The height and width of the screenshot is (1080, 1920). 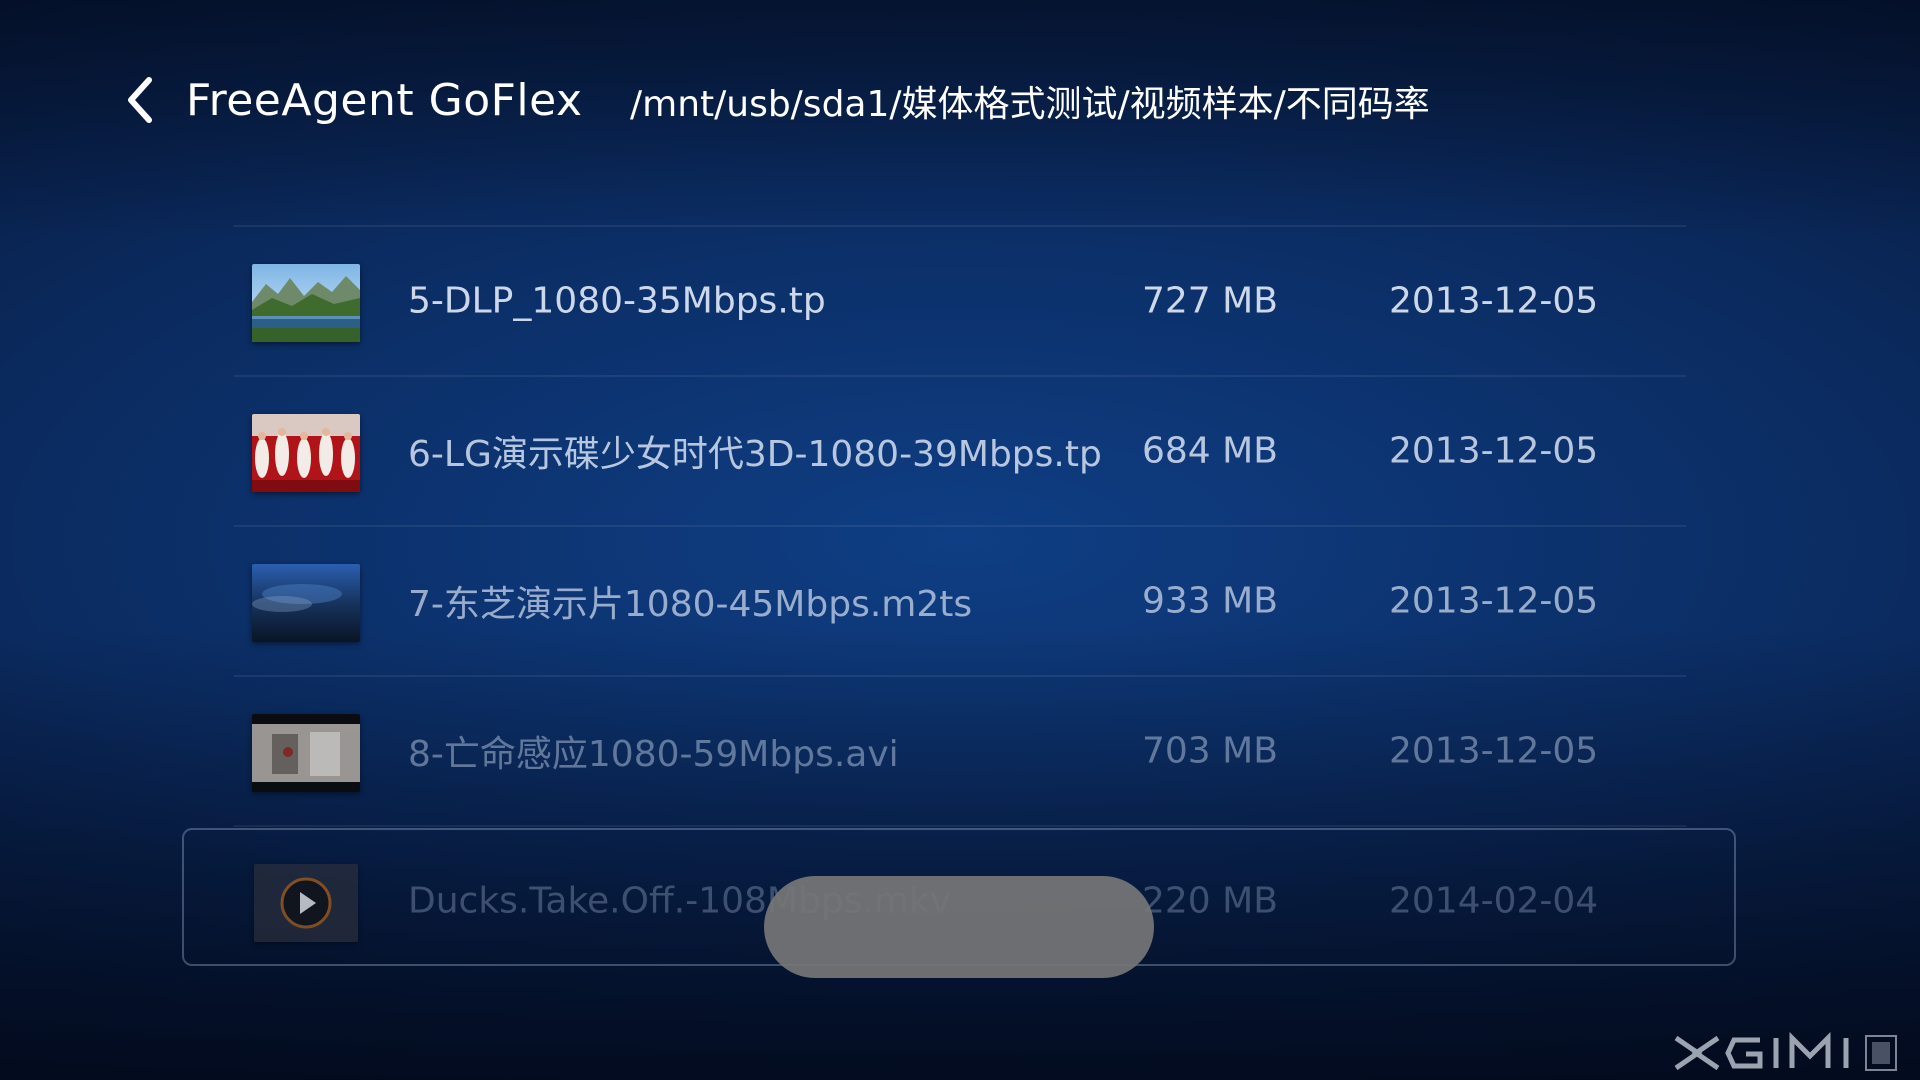 I want to click on toast-popup, so click(x=959, y=927).